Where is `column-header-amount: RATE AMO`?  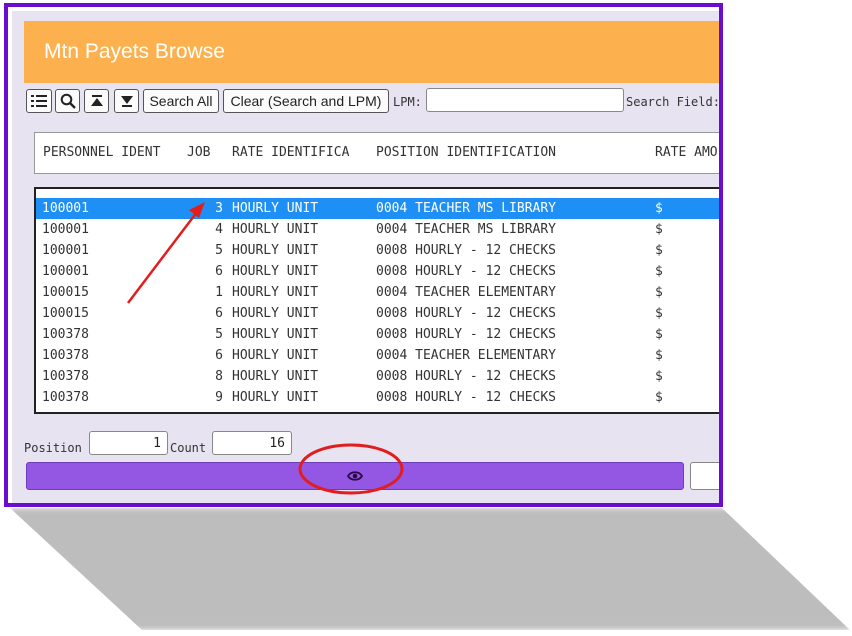
column-header-amount: RATE AMO is located at coordinates (686, 152).